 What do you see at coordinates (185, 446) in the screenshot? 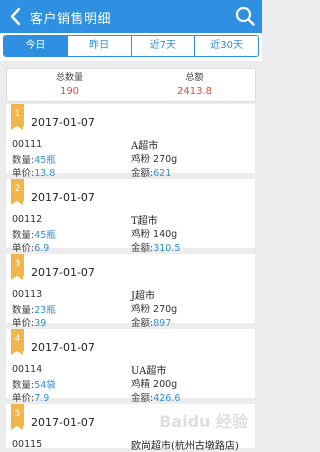
I see `store-name: 欧尚超市(杭州古墩路店)` at bounding box center [185, 446].